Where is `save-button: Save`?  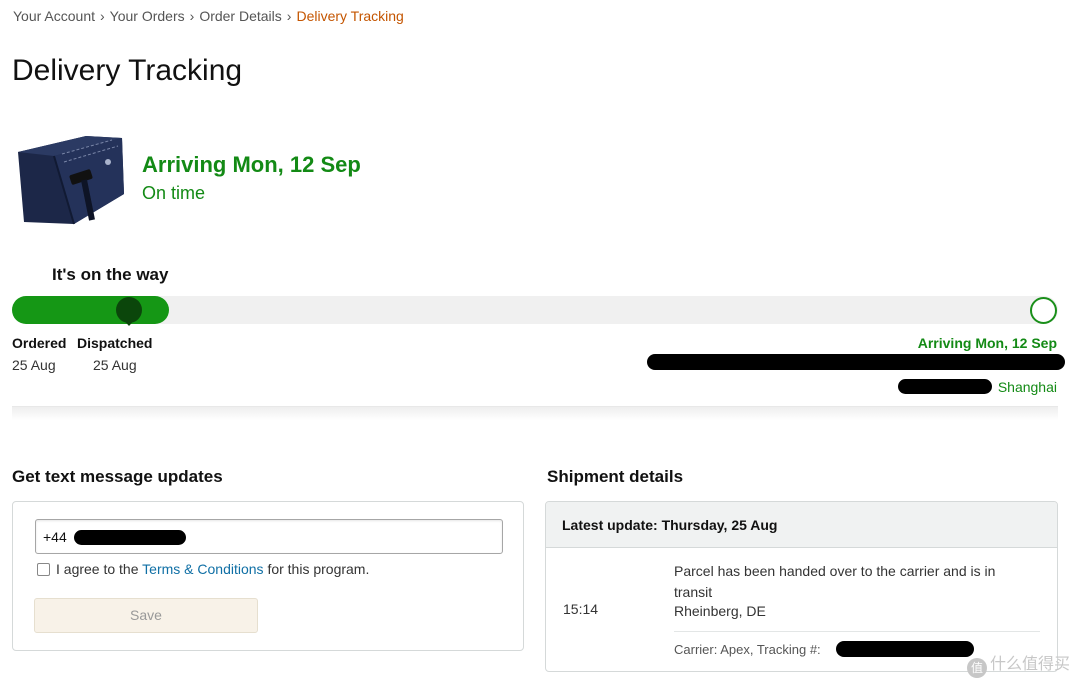
save-button: Save is located at coordinates (146, 615).